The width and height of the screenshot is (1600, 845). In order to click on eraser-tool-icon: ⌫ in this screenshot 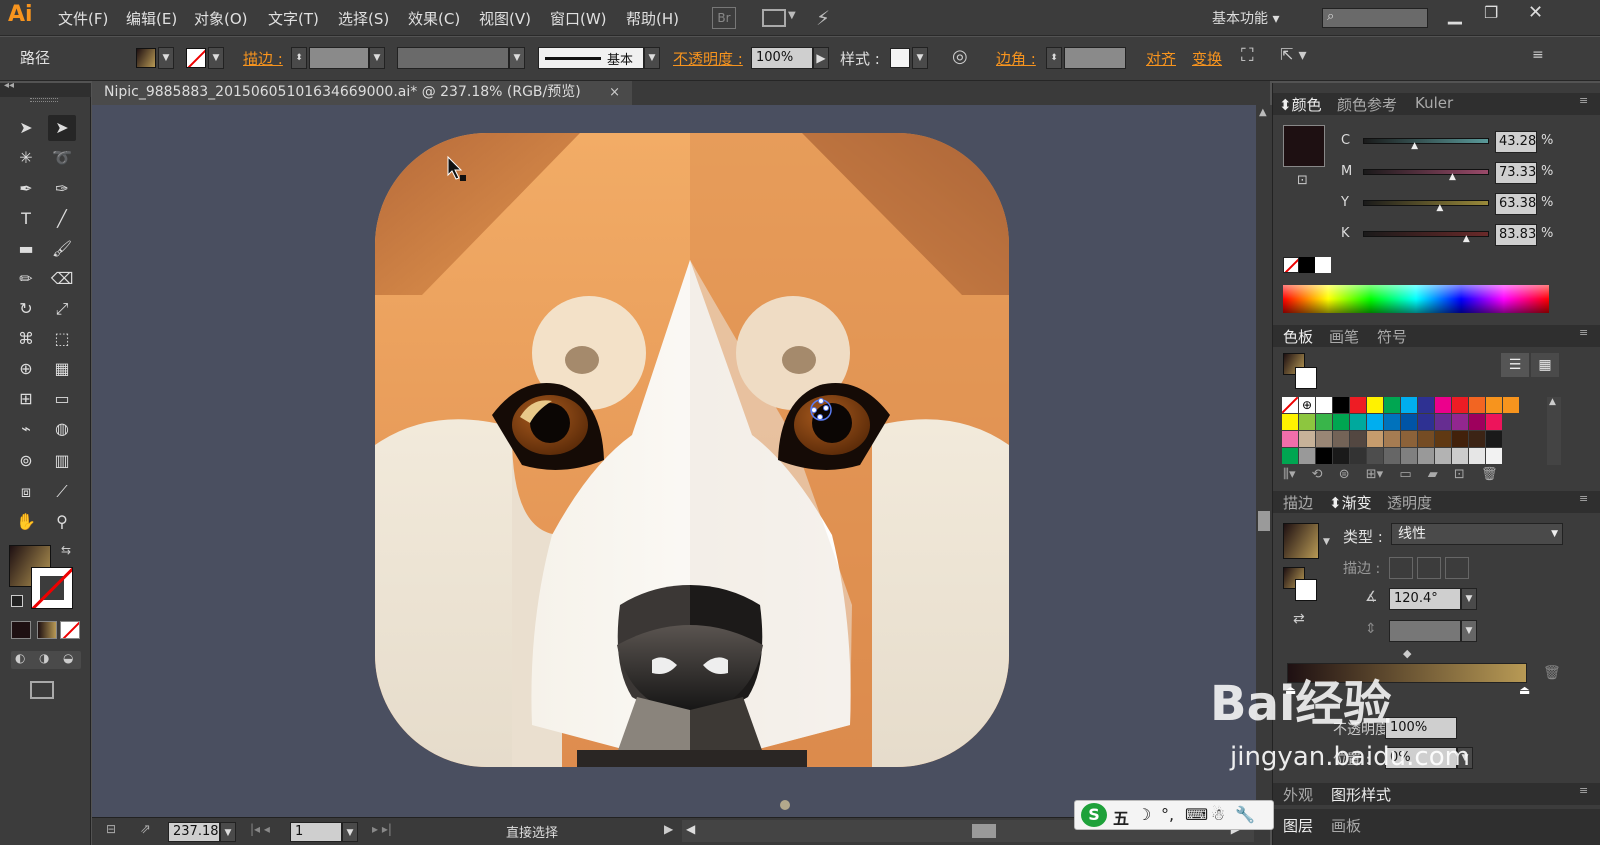, I will do `click(62, 279)`.